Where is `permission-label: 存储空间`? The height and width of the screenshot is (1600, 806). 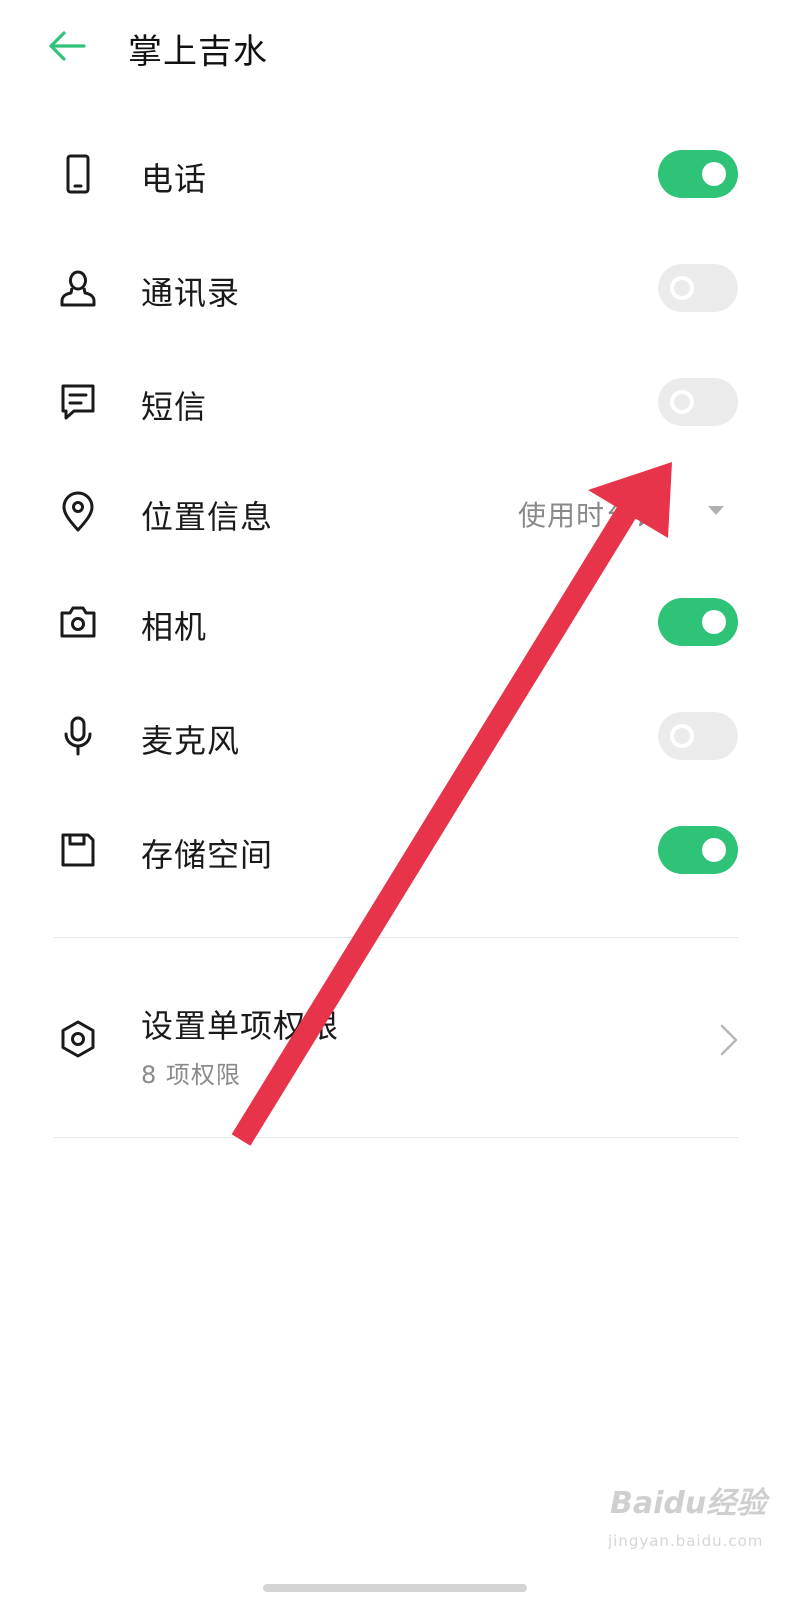
permission-label: 存储空间 is located at coordinates (207, 855).